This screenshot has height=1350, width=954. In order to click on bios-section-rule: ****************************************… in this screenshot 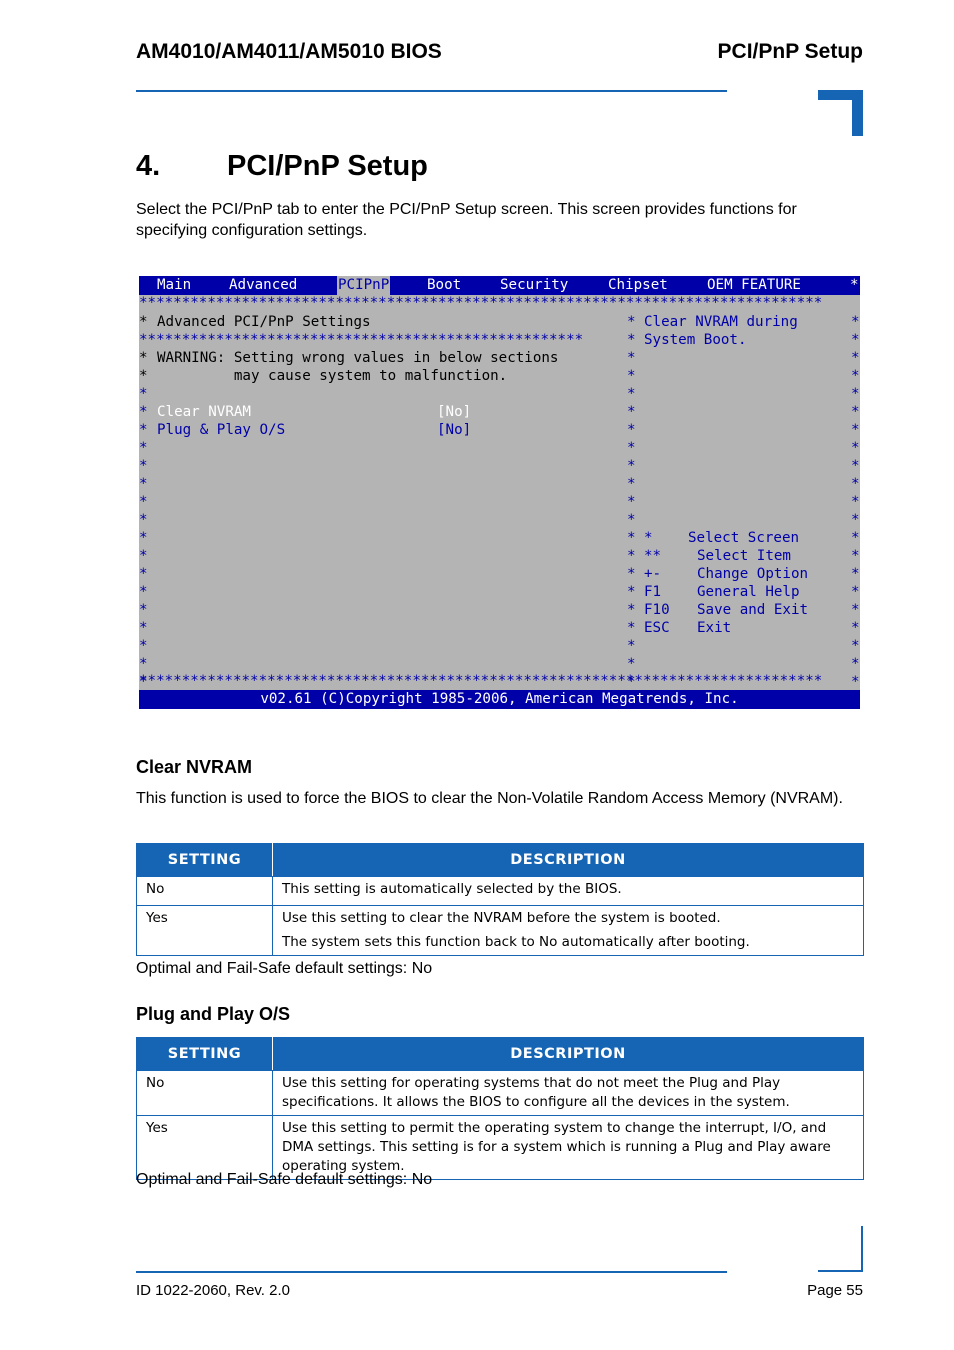, I will do `click(361, 340)`.